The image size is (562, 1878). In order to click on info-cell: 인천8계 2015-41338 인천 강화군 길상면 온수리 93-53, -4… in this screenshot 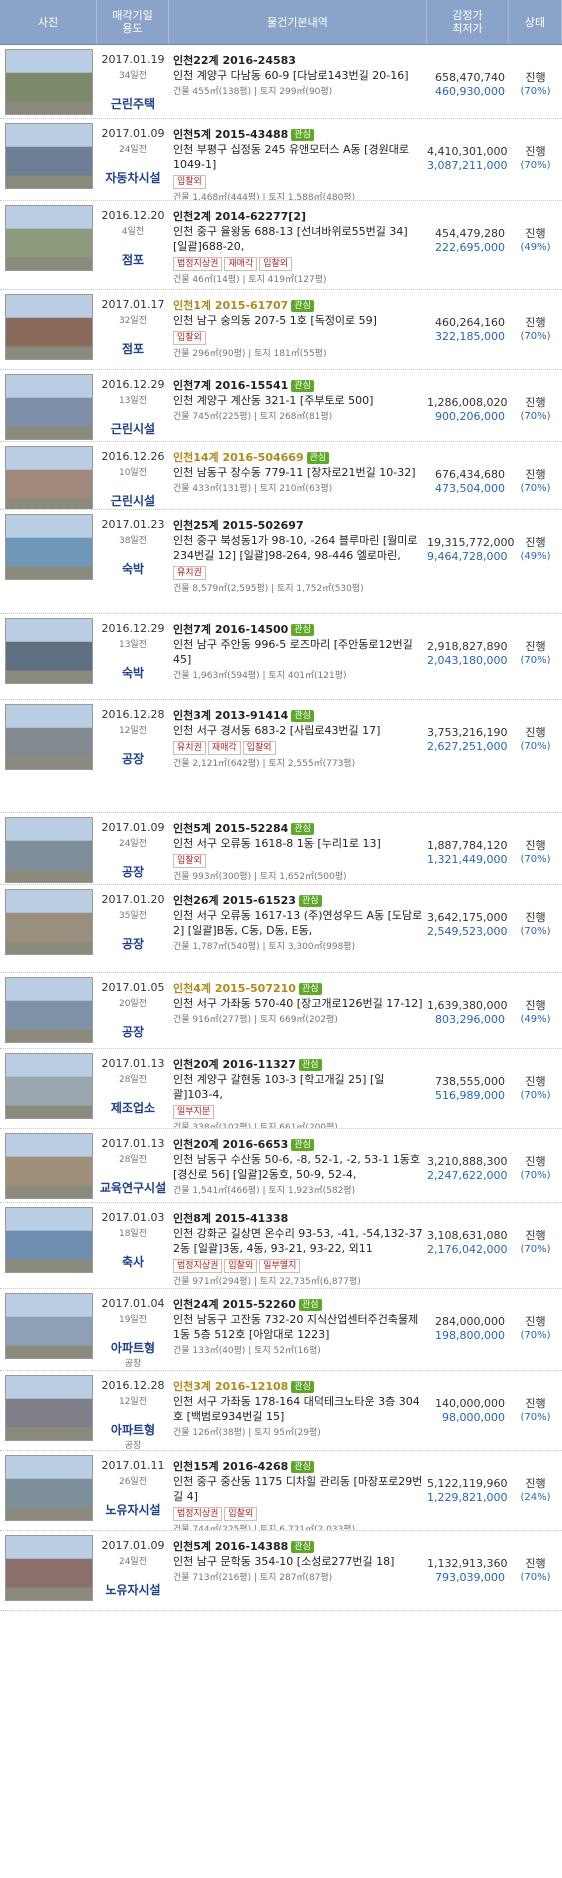, I will do `click(298, 1245)`.